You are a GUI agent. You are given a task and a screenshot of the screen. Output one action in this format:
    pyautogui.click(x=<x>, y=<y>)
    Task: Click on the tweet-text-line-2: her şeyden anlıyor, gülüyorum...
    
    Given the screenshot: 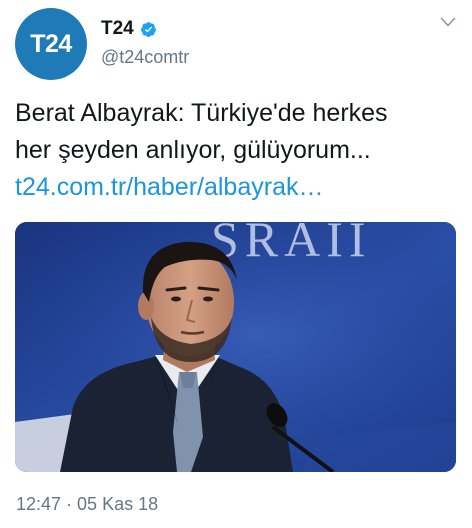 What is the action you would take?
    pyautogui.click(x=193, y=150)
    